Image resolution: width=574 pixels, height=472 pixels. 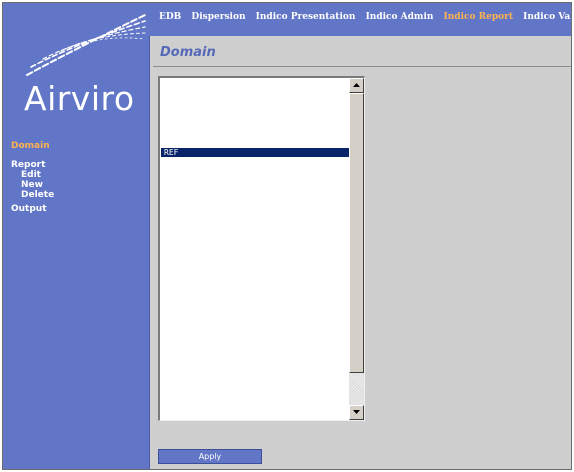 I want to click on apply-button: Apply, so click(x=210, y=456).